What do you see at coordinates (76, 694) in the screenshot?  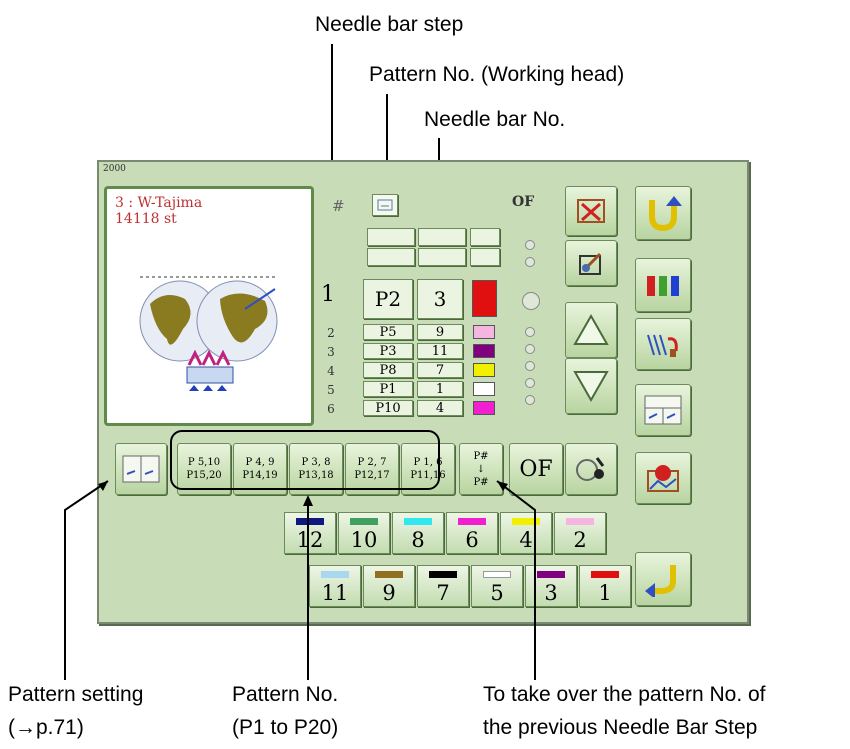 I see `callout-pattern-setting-l1: Pattern setting` at bounding box center [76, 694].